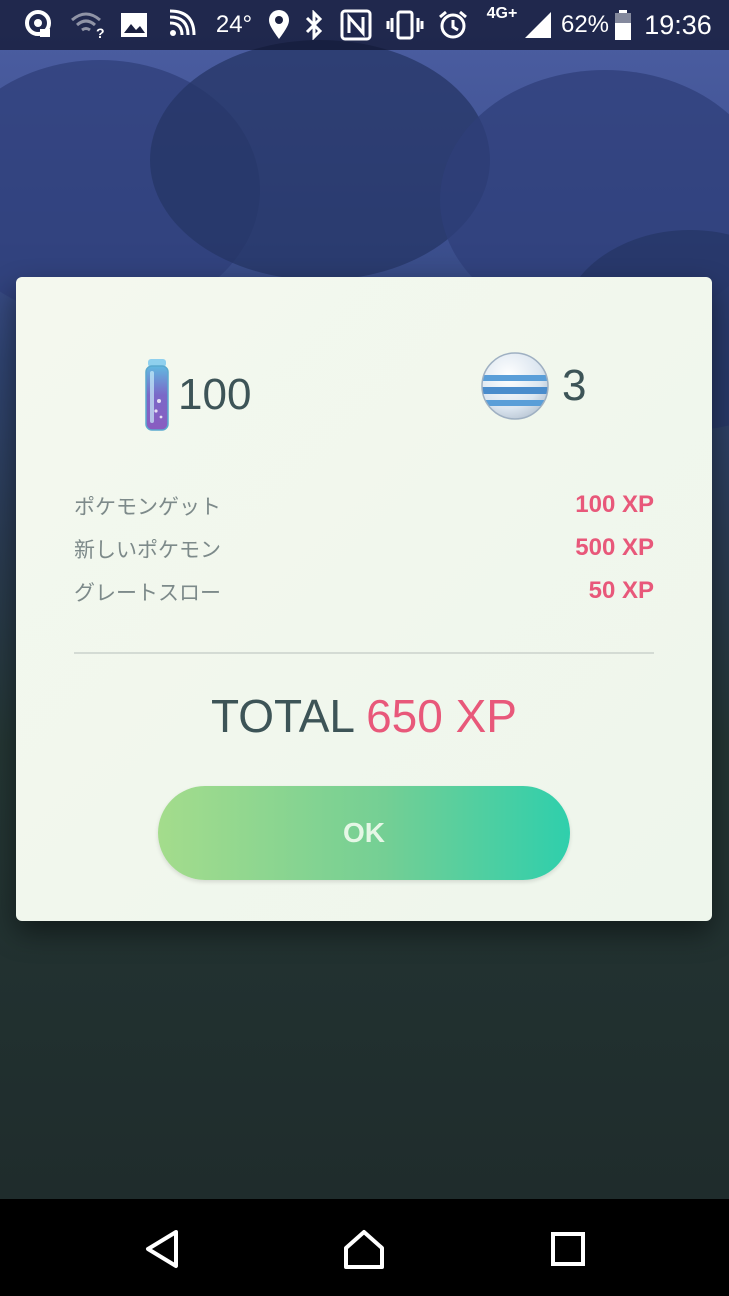  Describe the element at coordinates (147, 593) in the screenshot. I see `xp-row-label: グレートスロー` at that location.